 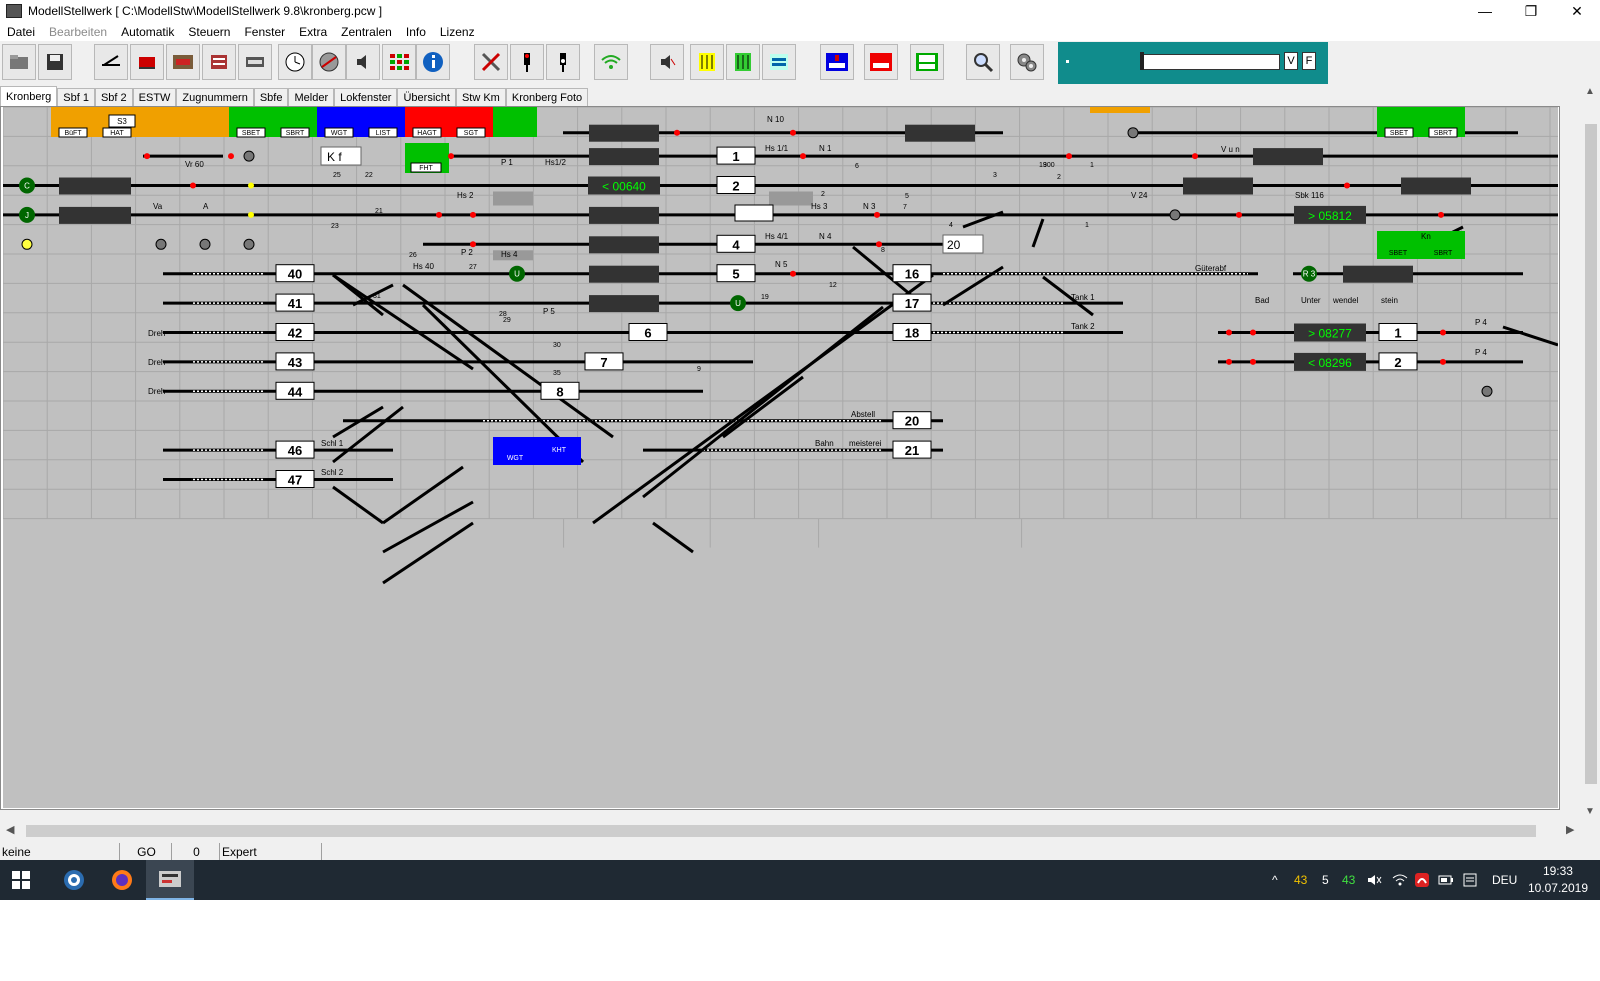 What do you see at coordinates (735, 186) in the screenshot?
I see `track-number-2: 2` at bounding box center [735, 186].